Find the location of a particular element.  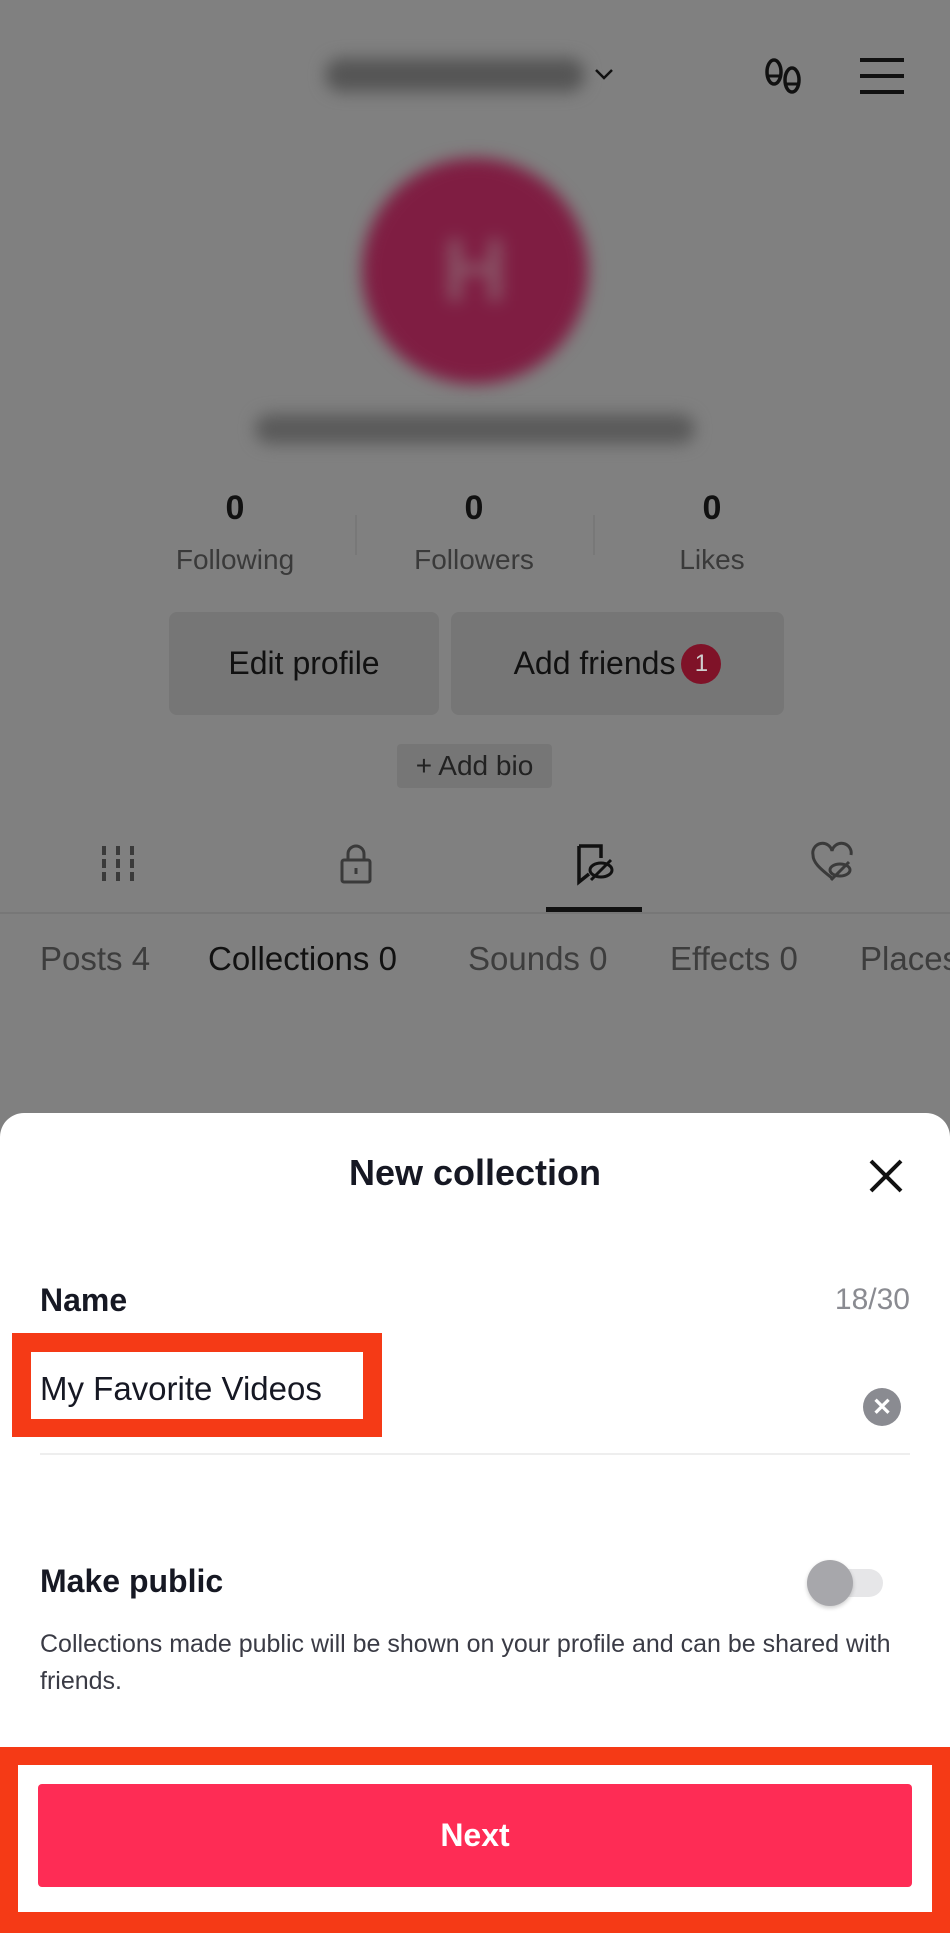

next-button: Next is located at coordinates (475, 1835).